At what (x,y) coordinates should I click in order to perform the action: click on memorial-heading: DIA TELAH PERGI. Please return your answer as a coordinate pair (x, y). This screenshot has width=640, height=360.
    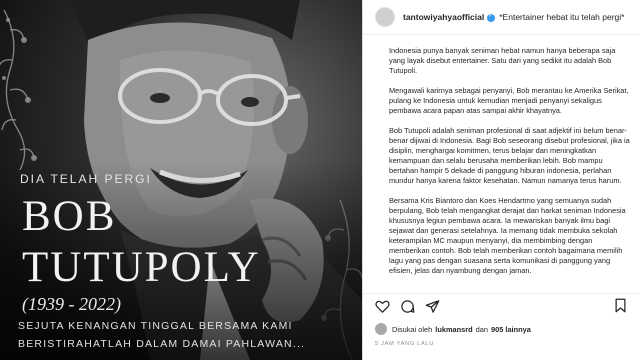
    Looking at the image, I should click on (86, 179).